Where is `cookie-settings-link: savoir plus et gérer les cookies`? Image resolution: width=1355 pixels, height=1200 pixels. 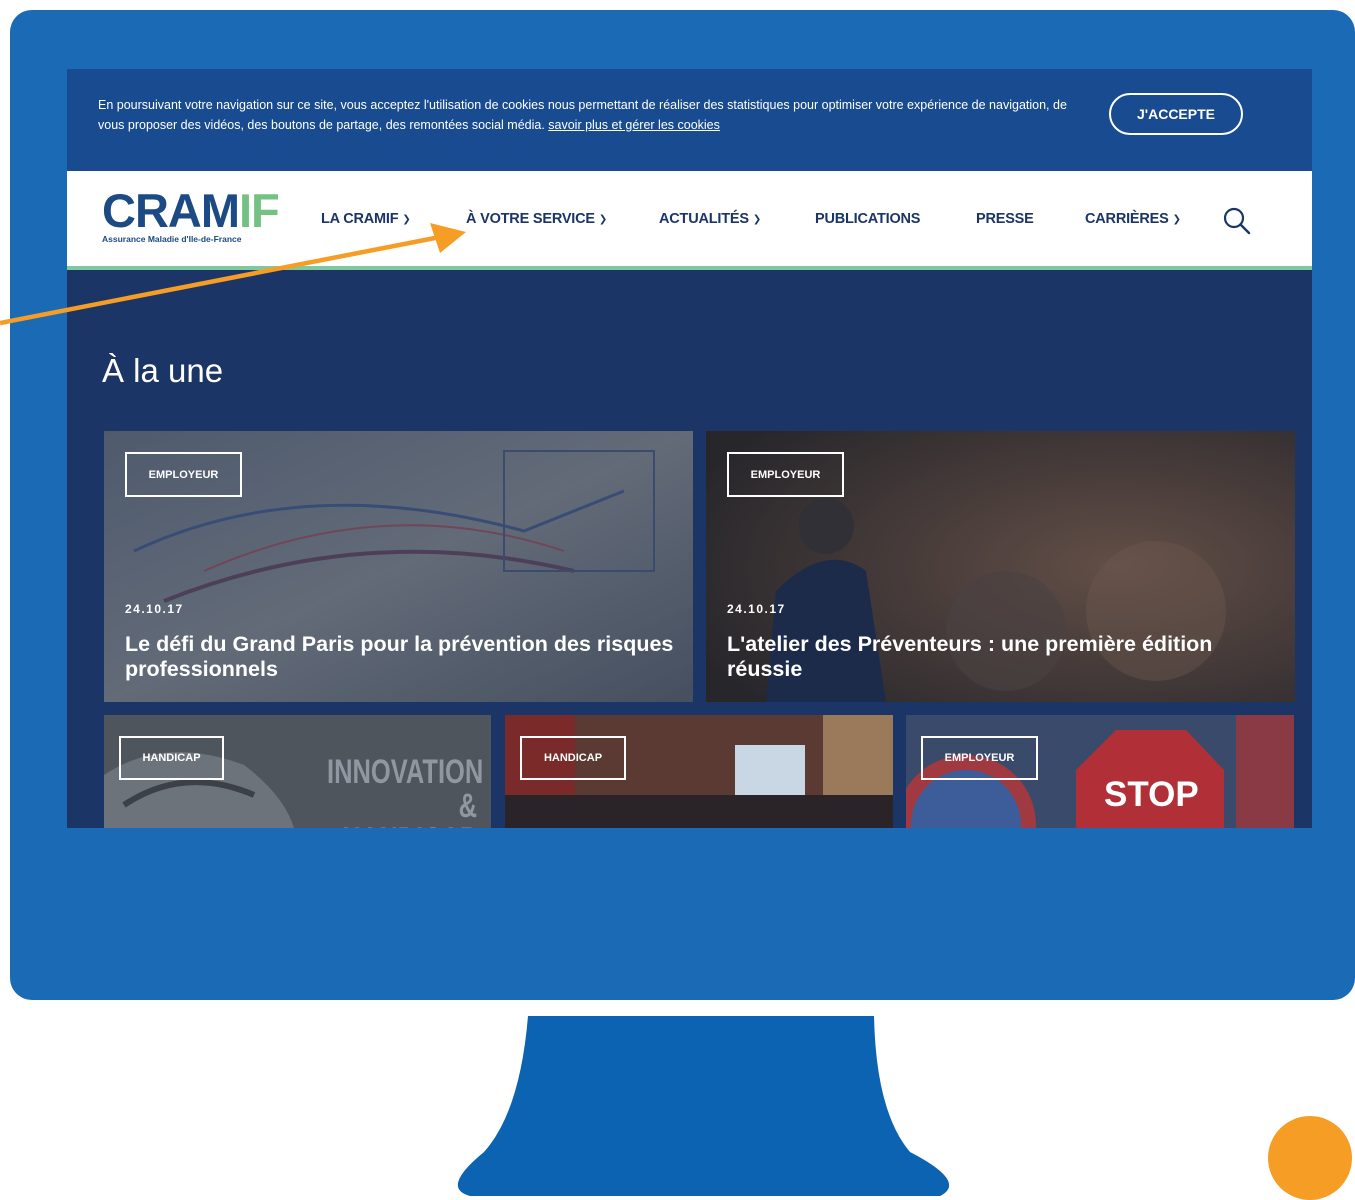
cookie-settings-link: savoir plus et gérer les cookies is located at coordinates (634, 125).